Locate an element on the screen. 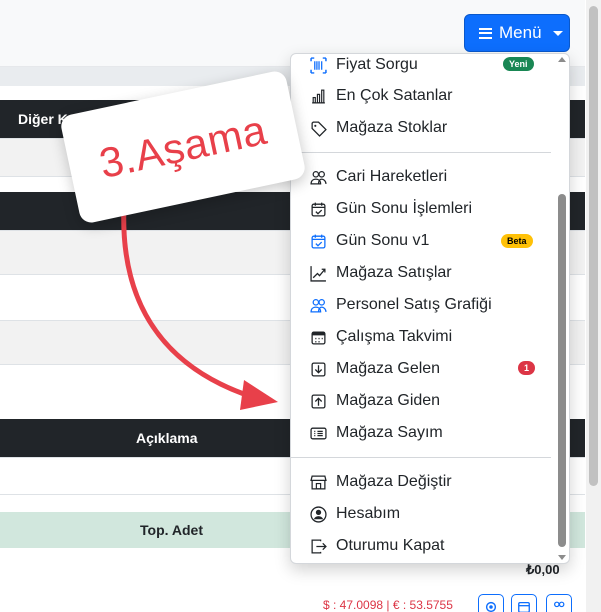 The width and height of the screenshot is (601, 612). annotation-arrow is located at coordinates (199, 306).